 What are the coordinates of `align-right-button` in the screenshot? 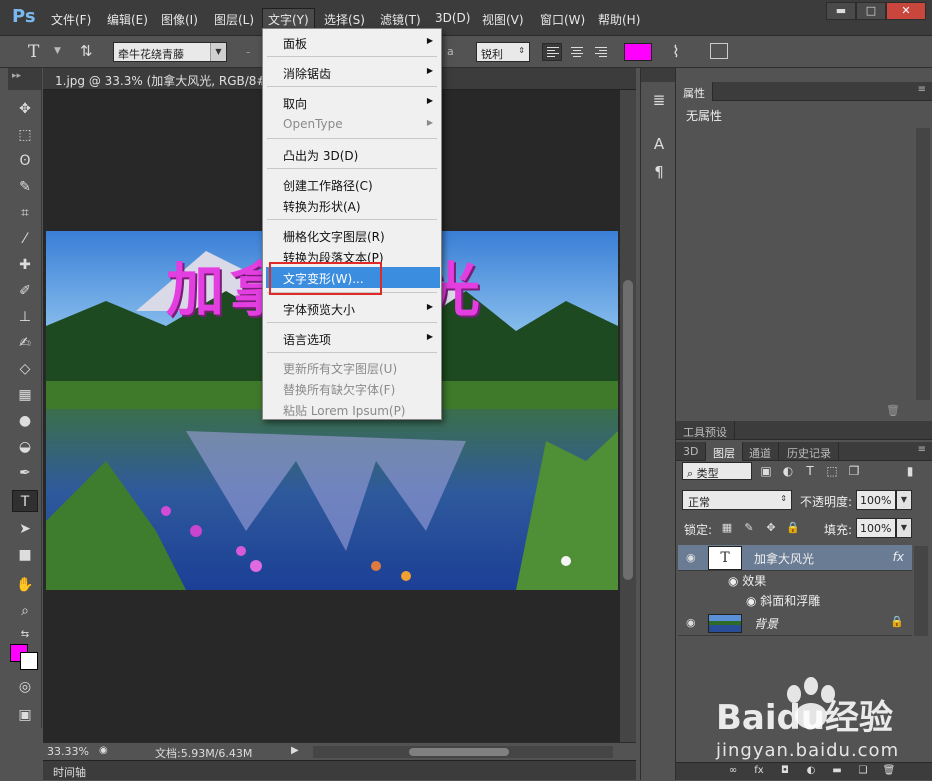 It's located at (600, 52).